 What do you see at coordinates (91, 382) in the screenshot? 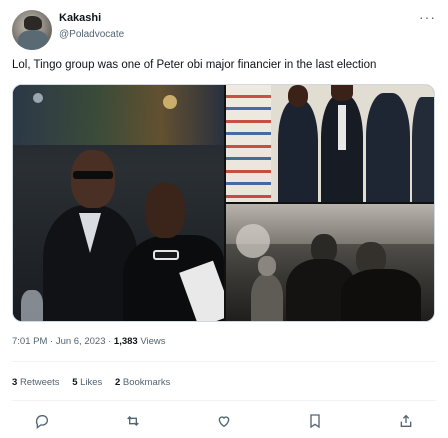
I see `likes-label: Likes` at bounding box center [91, 382].